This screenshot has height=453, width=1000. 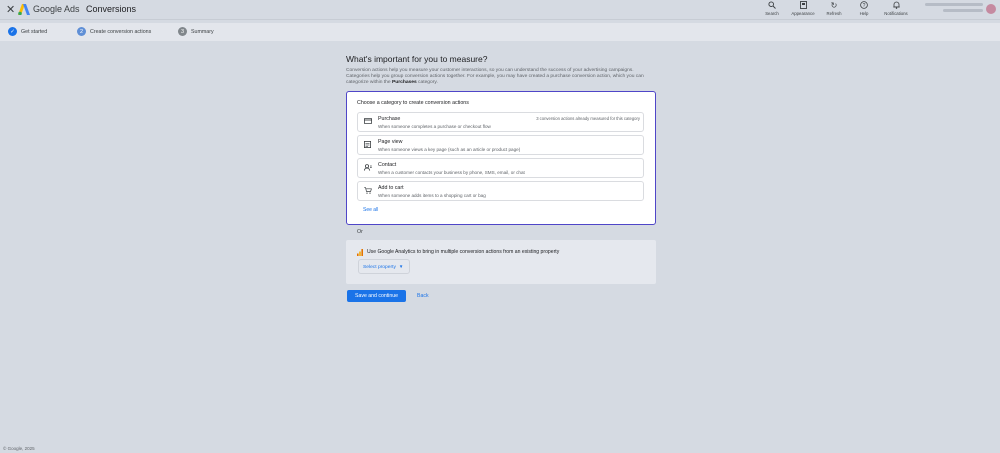 What do you see at coordinates (772, 13) in the screenshot?
I see `search-label: Search` at bounding box center [772, 13].